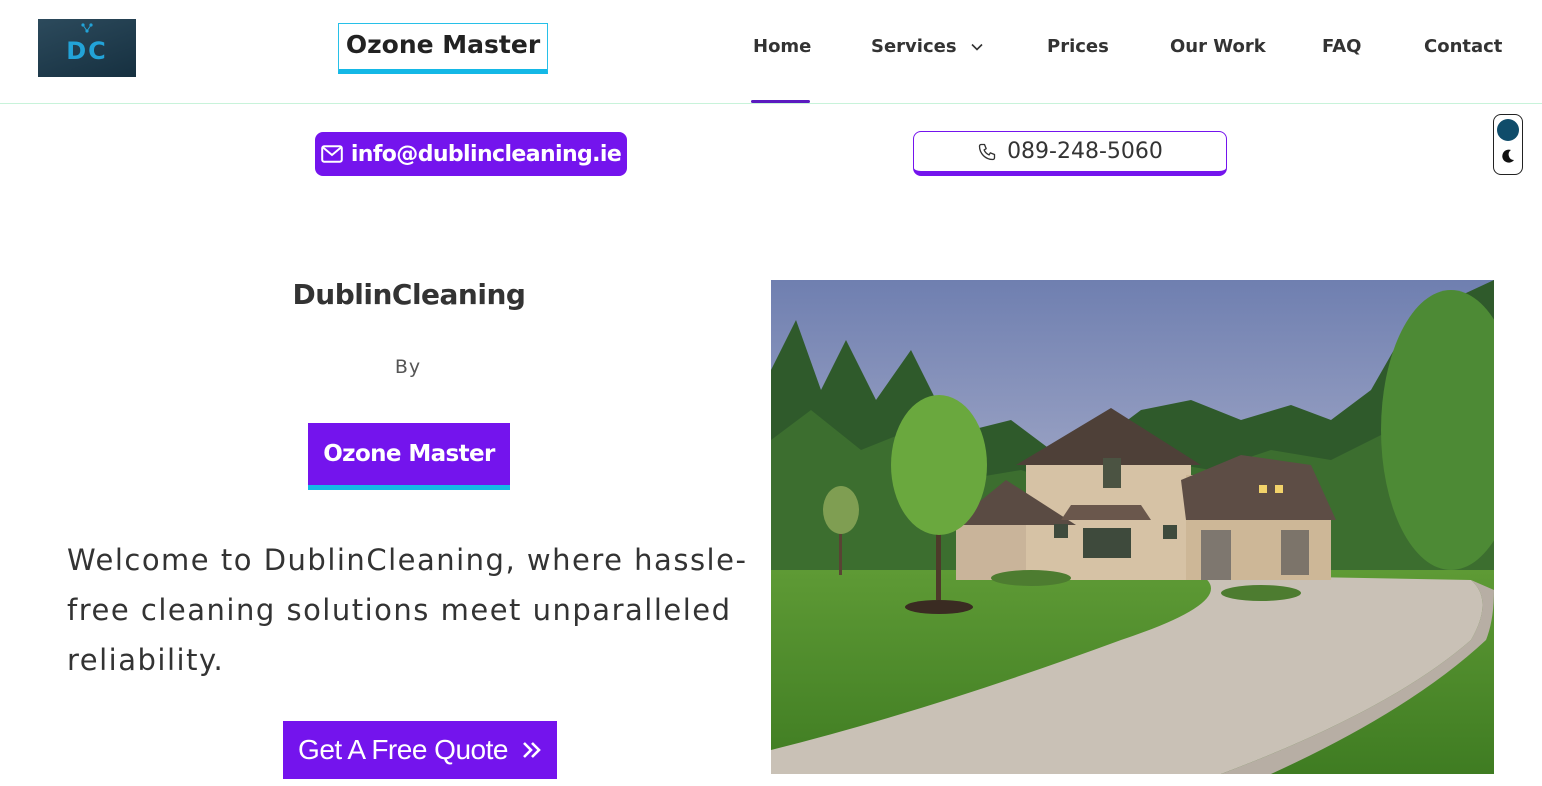 The image size is (1542, 786). I want to click on phone-button: 089-248-5060, so click(1070, 153).